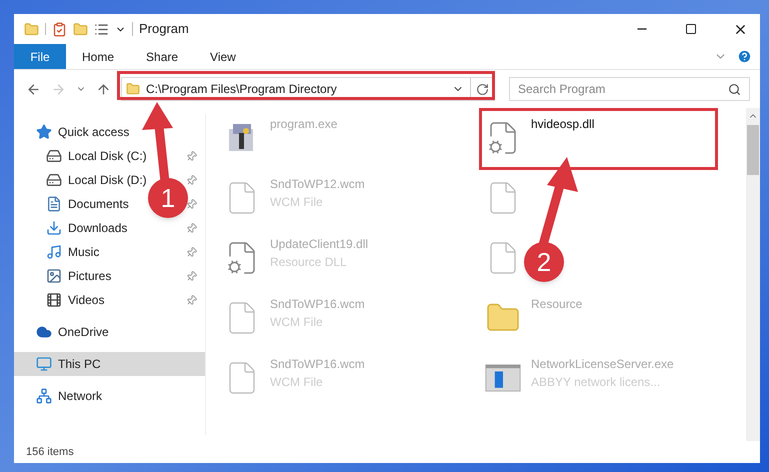  I want to click on file-item: hvideosp.dll, so click(539, 139).